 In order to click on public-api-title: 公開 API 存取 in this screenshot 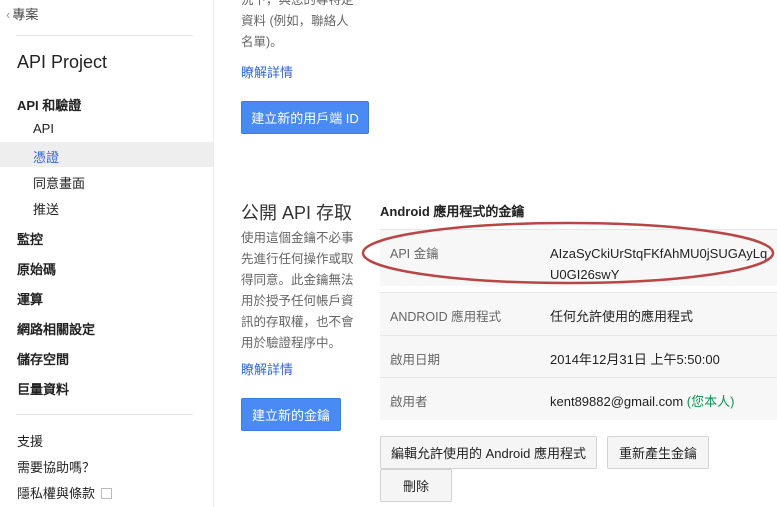, I will do `click(297, 213)`.